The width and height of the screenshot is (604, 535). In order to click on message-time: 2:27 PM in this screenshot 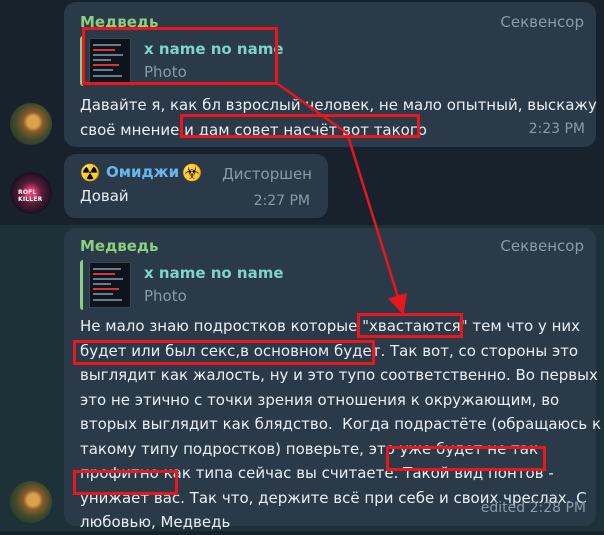, I will do `click(281, 201)`.